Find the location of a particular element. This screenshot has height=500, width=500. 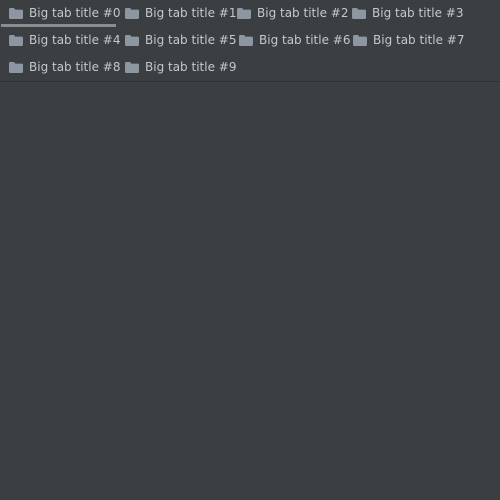

tab-3: Big tab title #3 is located at coordinates (403, 13).